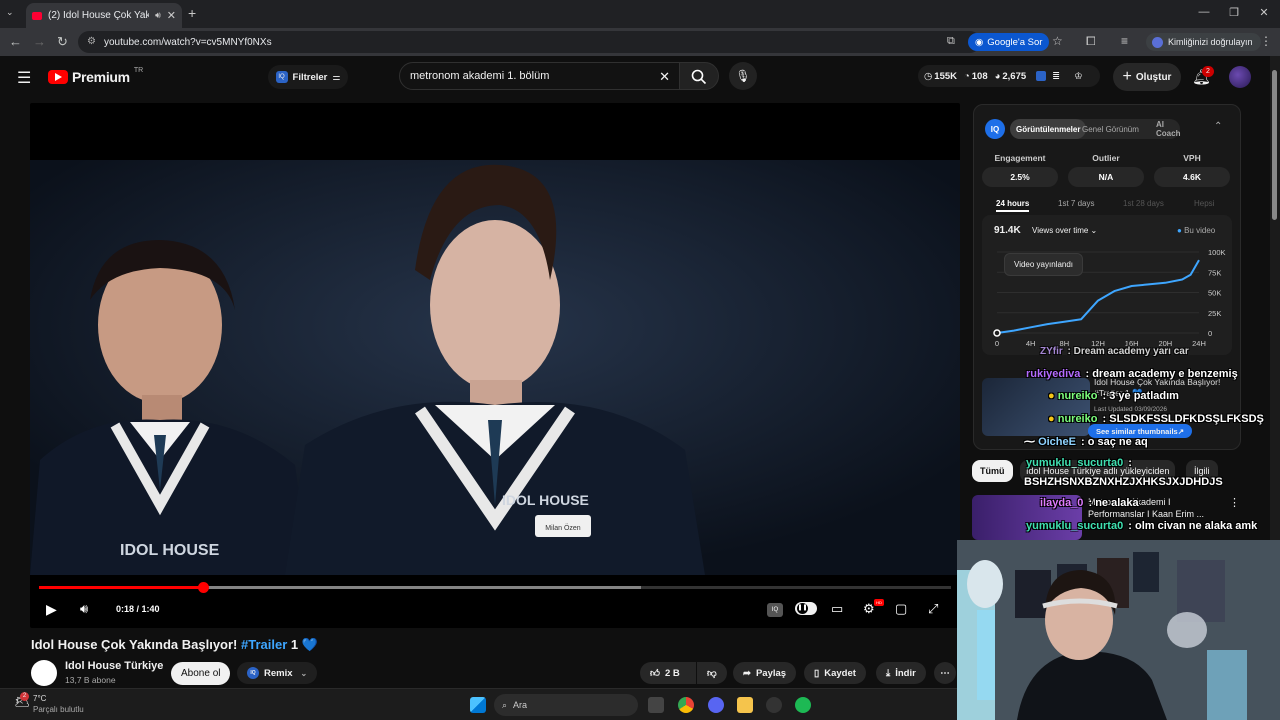 The height and width of the screenshot is (720, 1280). Describe the element at coordinates (104, 15) in the screenshot. I see `browser-tab: (2) Idol House Çok Yakında 🔊︎ ✕` at that location.